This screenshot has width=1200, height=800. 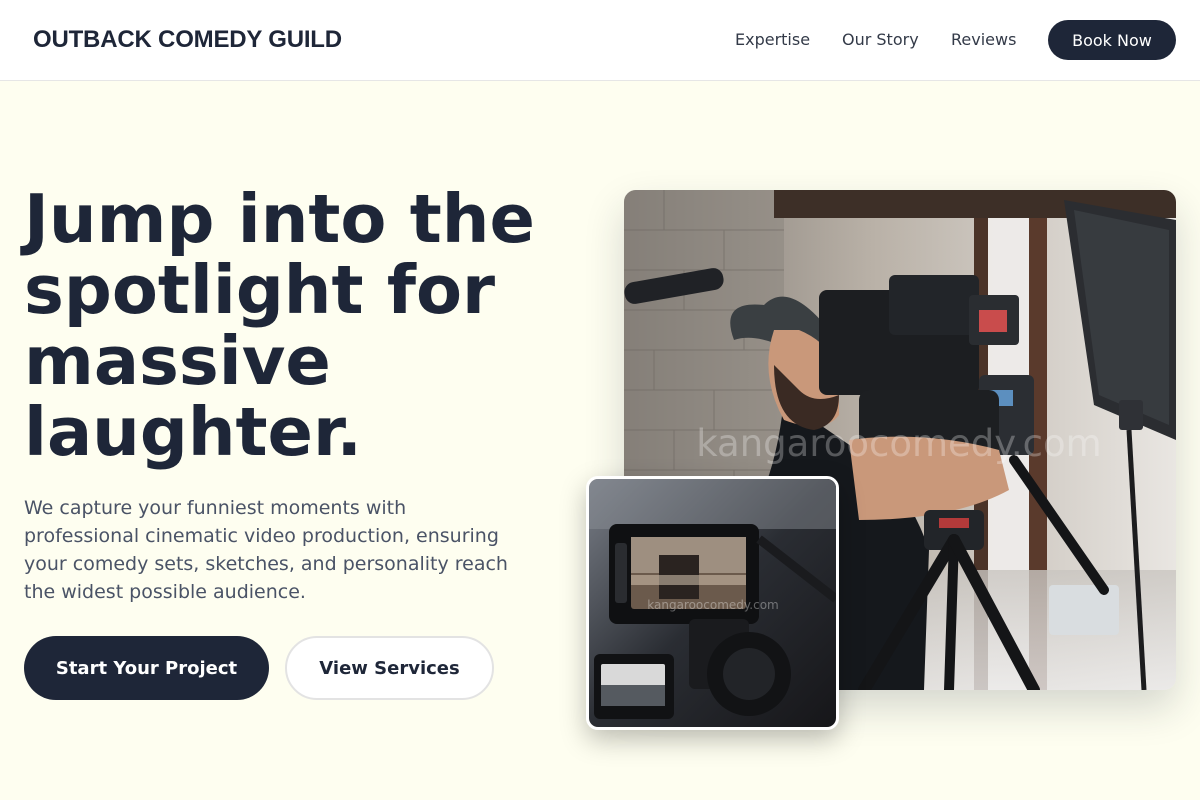 What do you see at coordinates (165, 592) in the screenshot?
I see `description-line: the widest possible audience.` at bounding box center [165, 592].